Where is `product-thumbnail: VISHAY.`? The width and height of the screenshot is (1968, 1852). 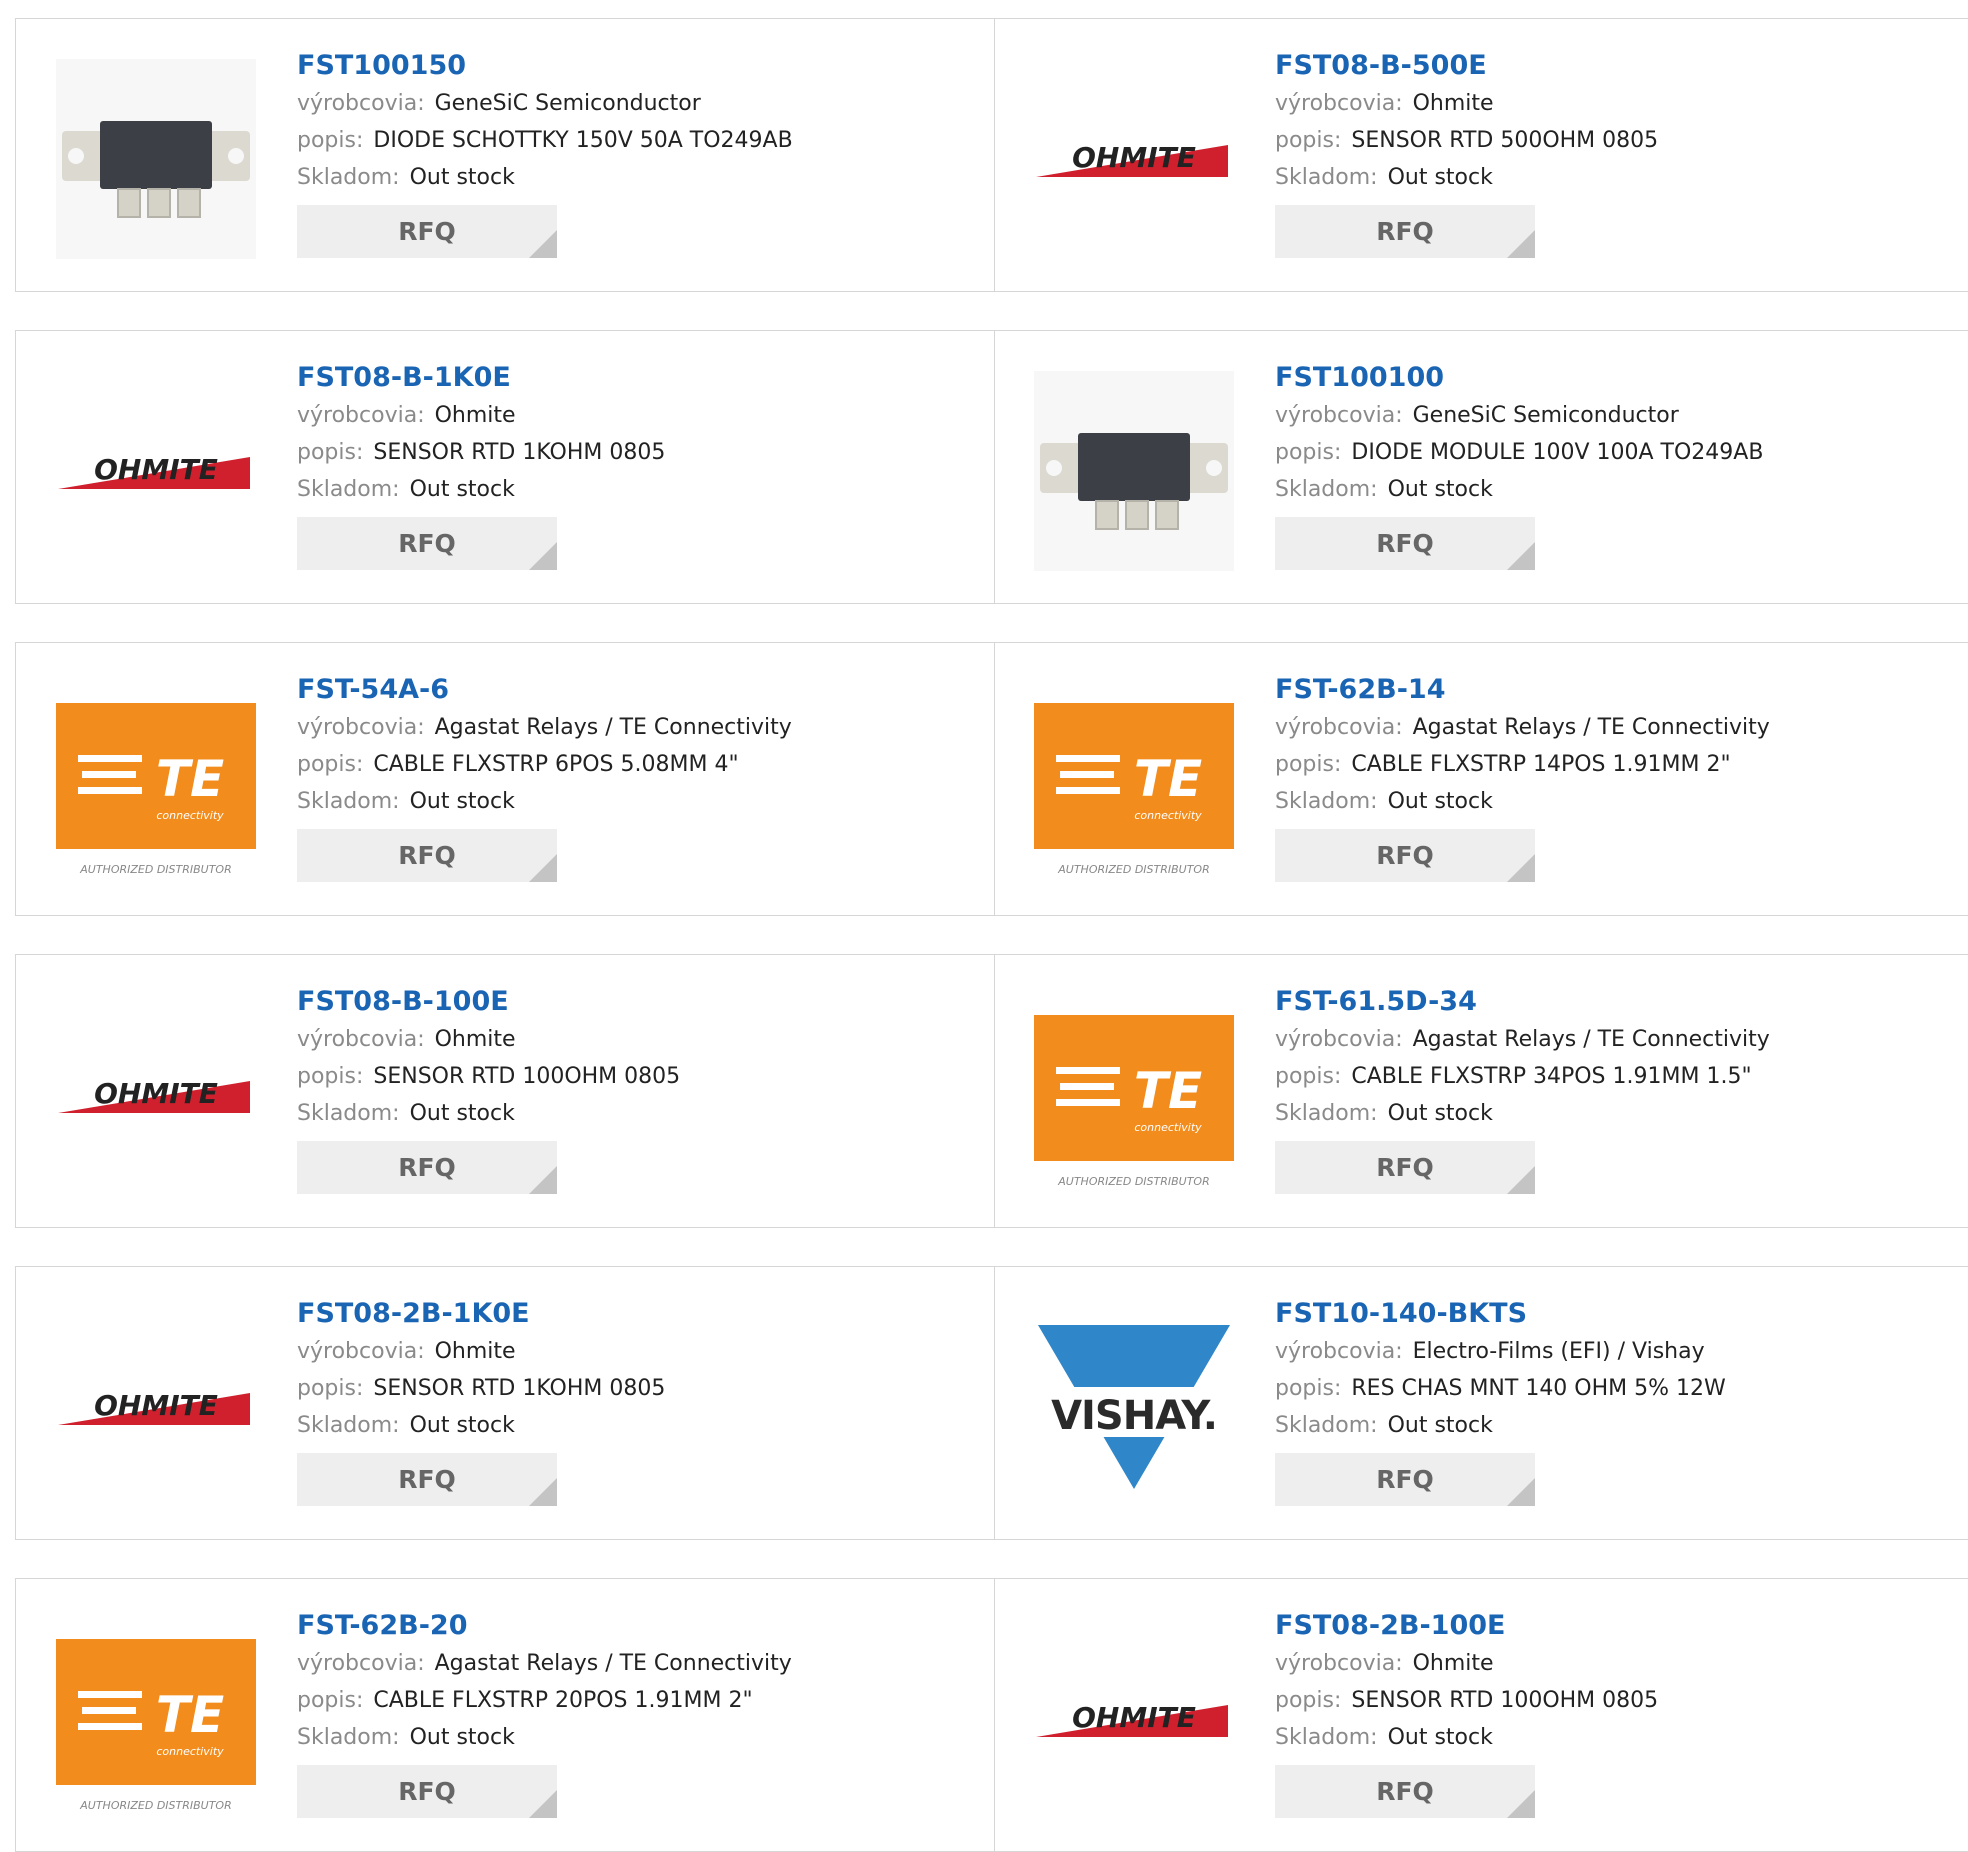
product-thumbnail: VISHAY. is located at coordinates (1134, 1407).